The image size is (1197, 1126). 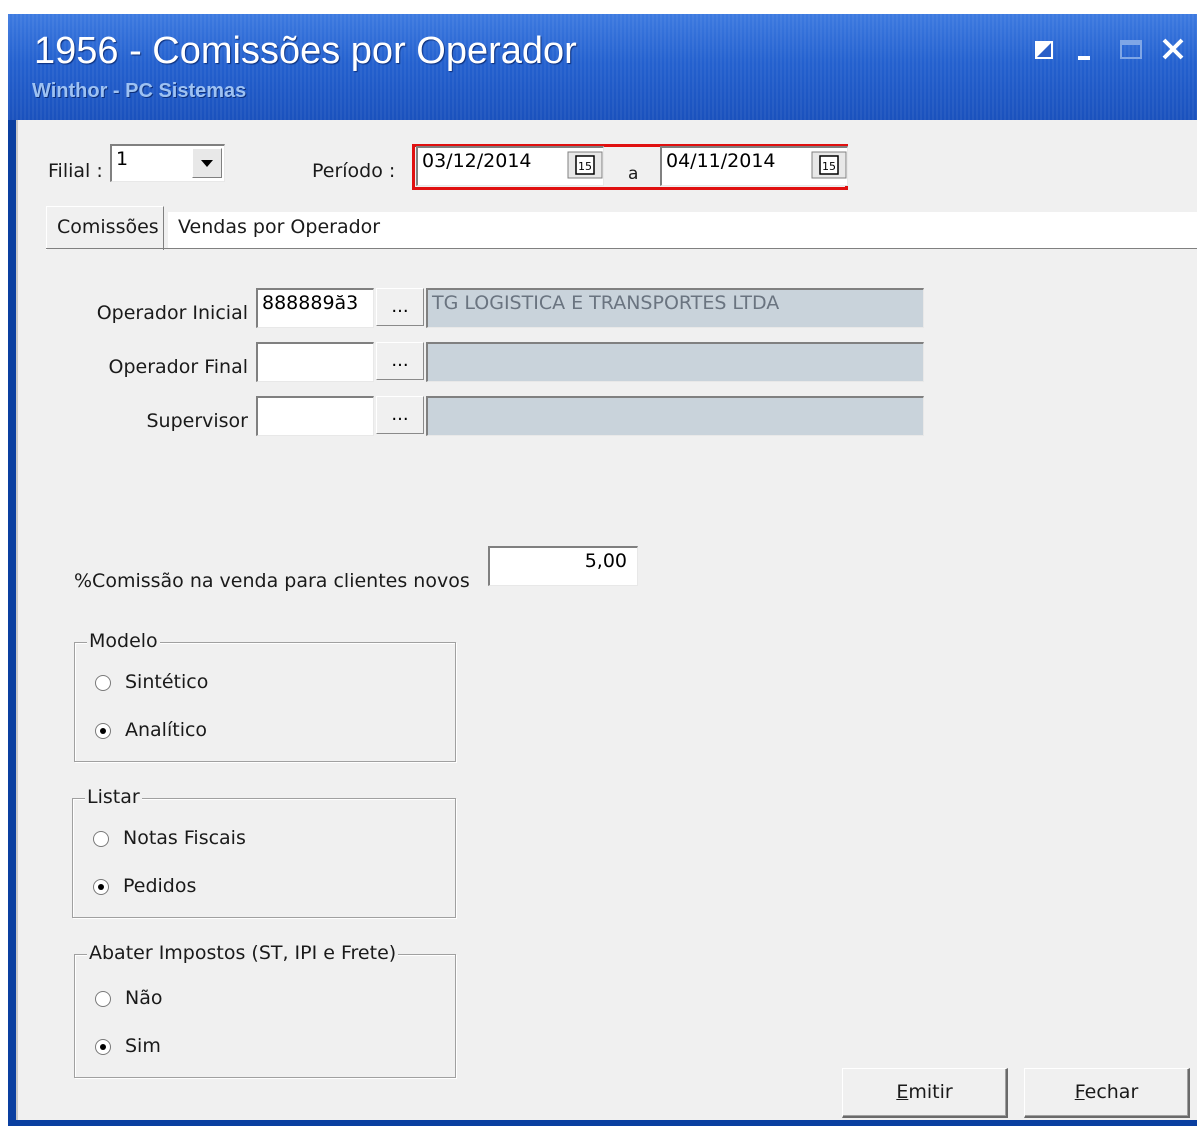 What do you see at coordinates (243, 953) in the screenshot?
I see `abater-group-title: Abater Impostos (ST, IPI e Frete)` at bounding box center [243, 953].